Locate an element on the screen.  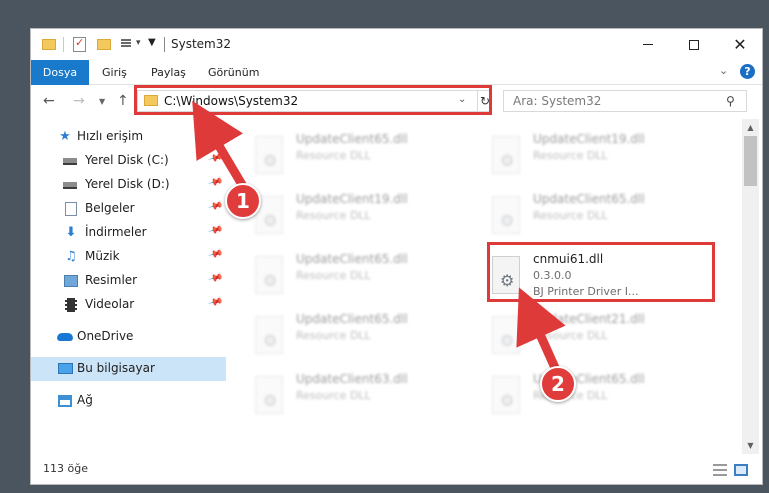
help-icon: ? is located at coordinates (747, 71).